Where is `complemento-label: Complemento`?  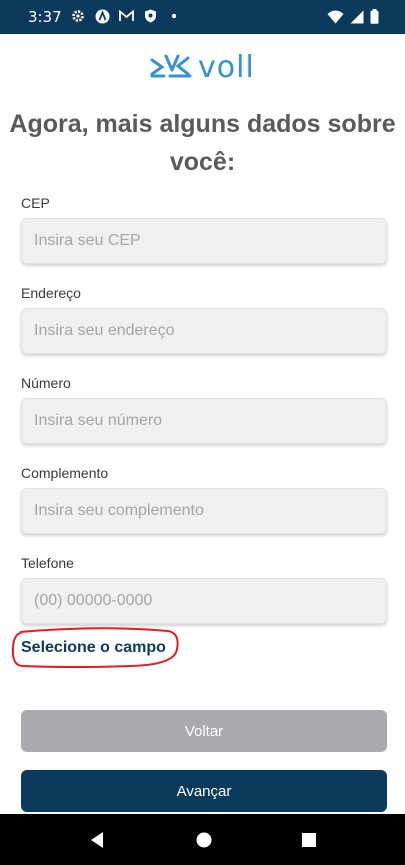 complemento-label: Complemento is located at coordinates (65, 473).